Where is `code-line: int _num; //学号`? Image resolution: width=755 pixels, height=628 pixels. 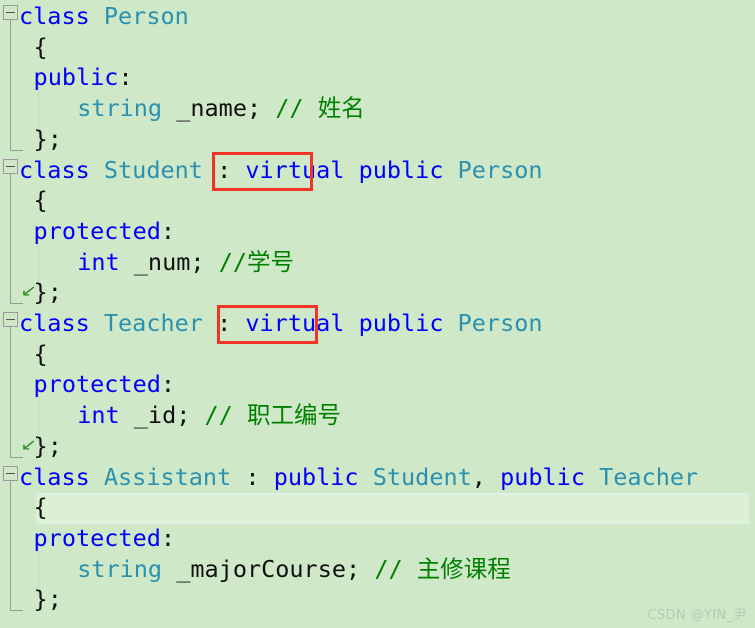
code-line: int _num; //学号 is located at coordinates (185, 262).